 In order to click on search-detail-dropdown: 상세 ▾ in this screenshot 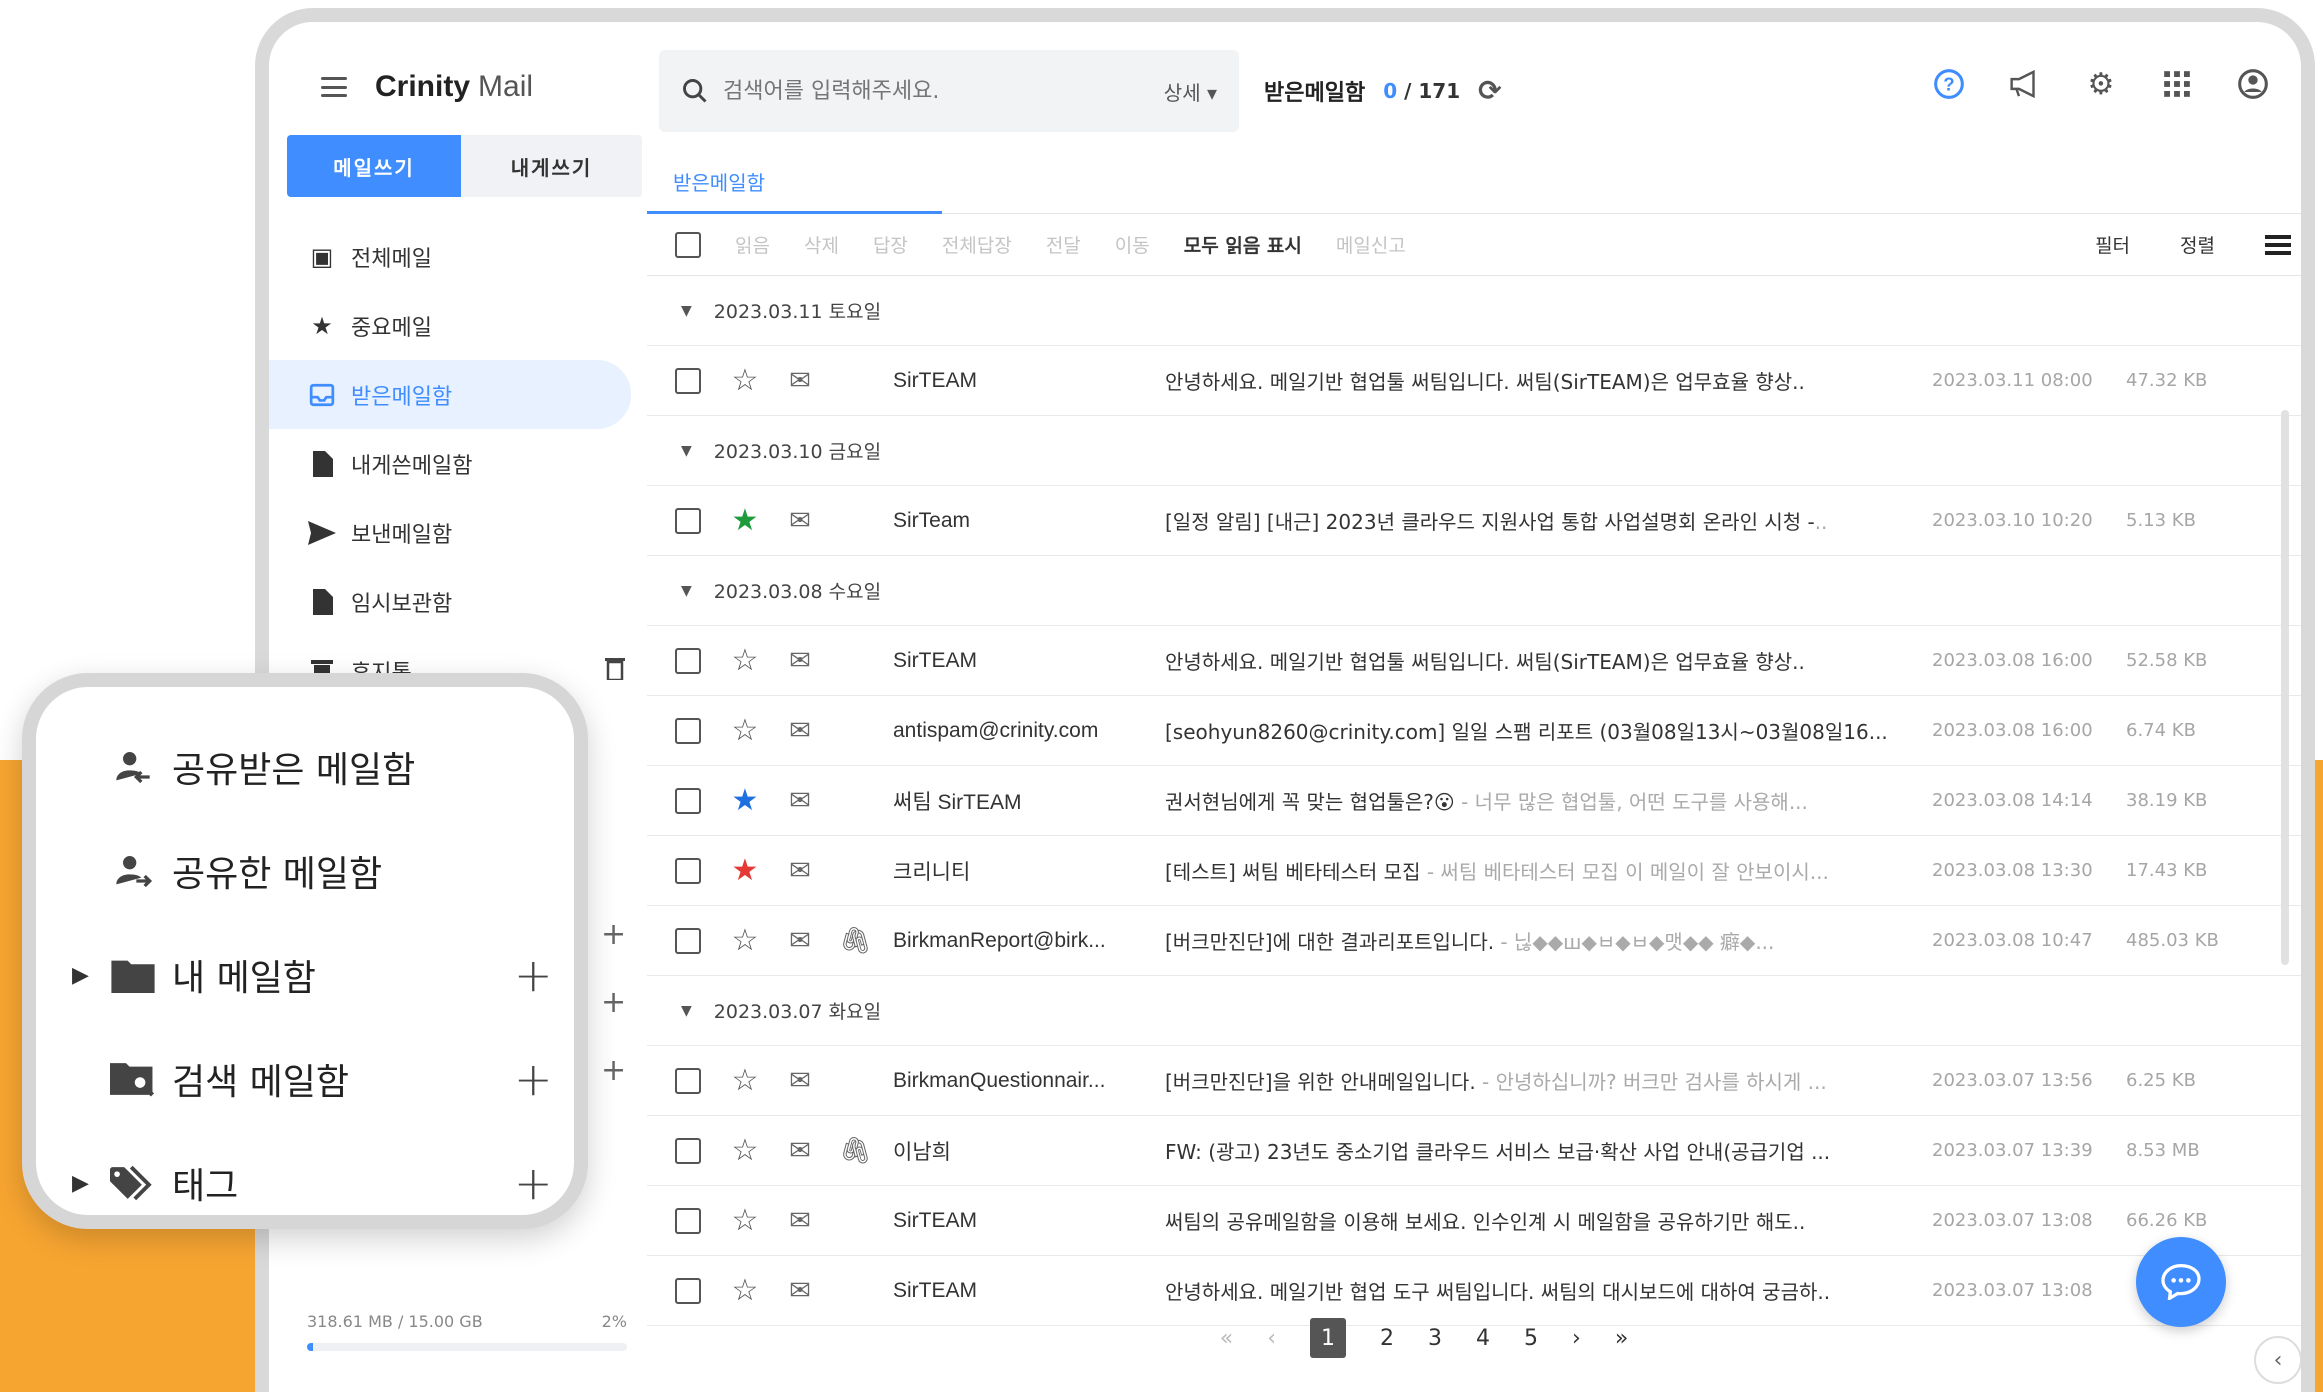, I will do `click(1190, 91)`.